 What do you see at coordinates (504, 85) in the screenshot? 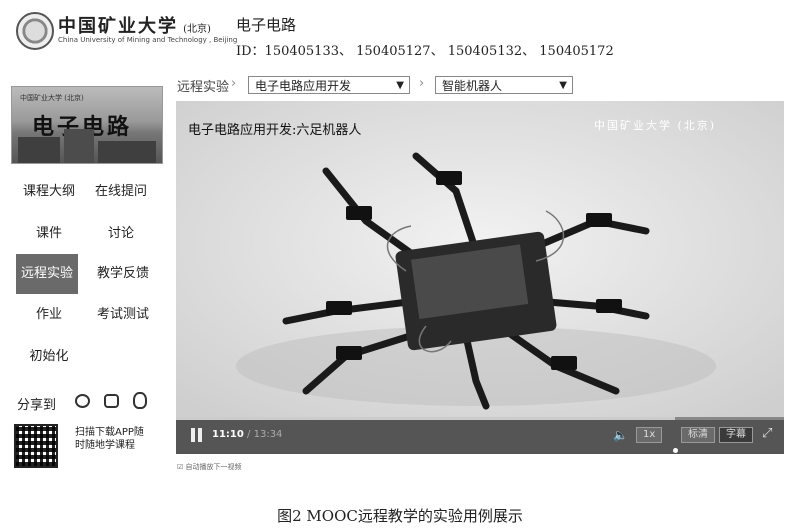
I see `experiment-select: 智能机器人 ▼` at bounding box center [504, 85].